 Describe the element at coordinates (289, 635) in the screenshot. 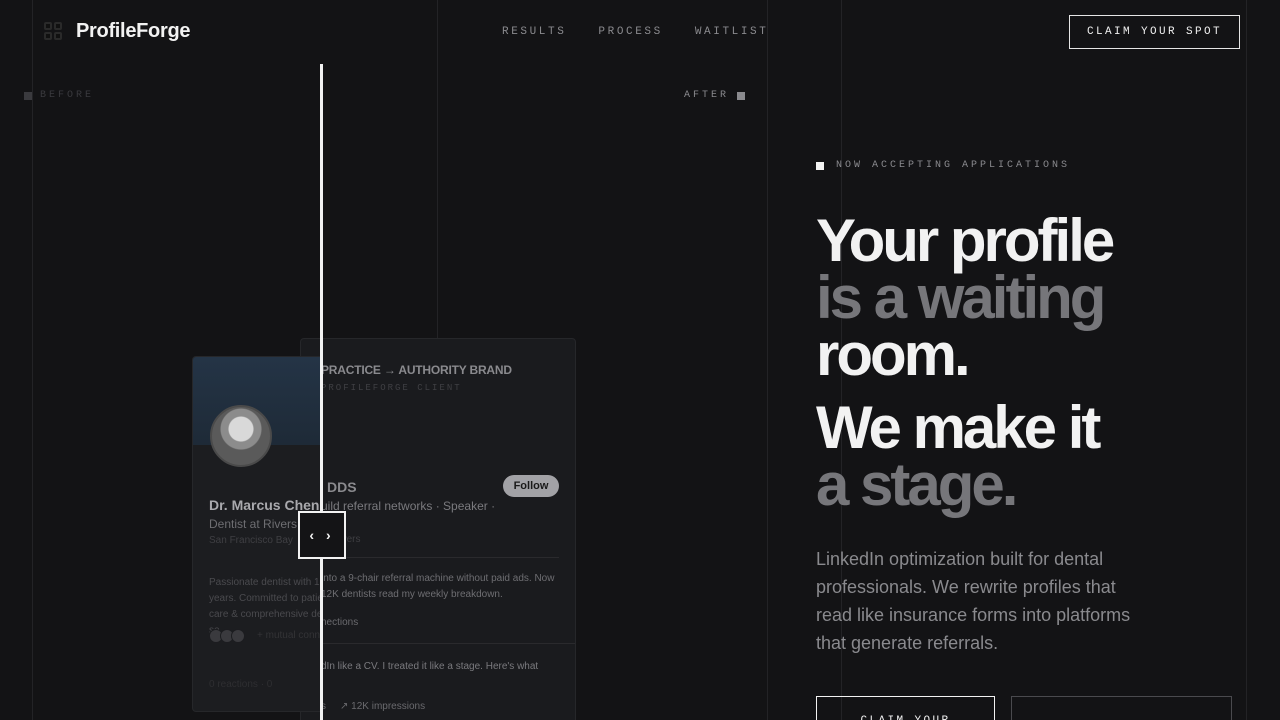

I see `before-profile-connections: + mutual conn` at that location.